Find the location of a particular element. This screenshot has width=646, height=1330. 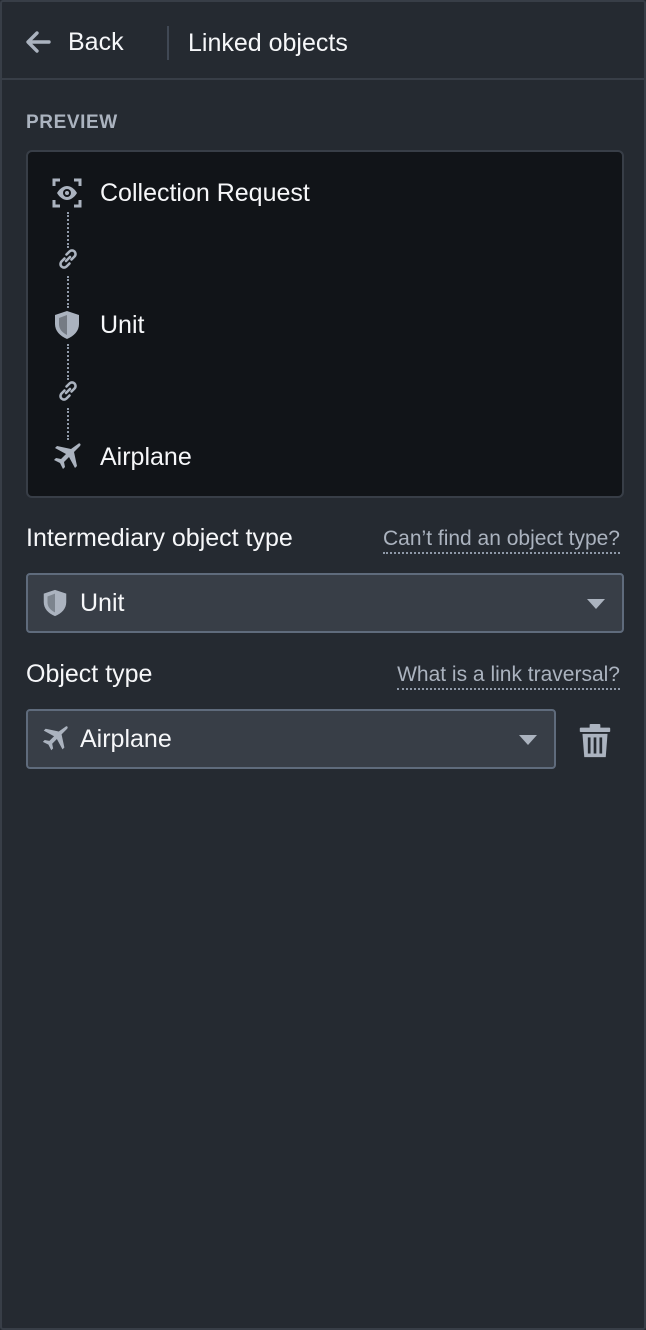

preview-node-collection-request: Collection Request is located at coordinates (180, 193).